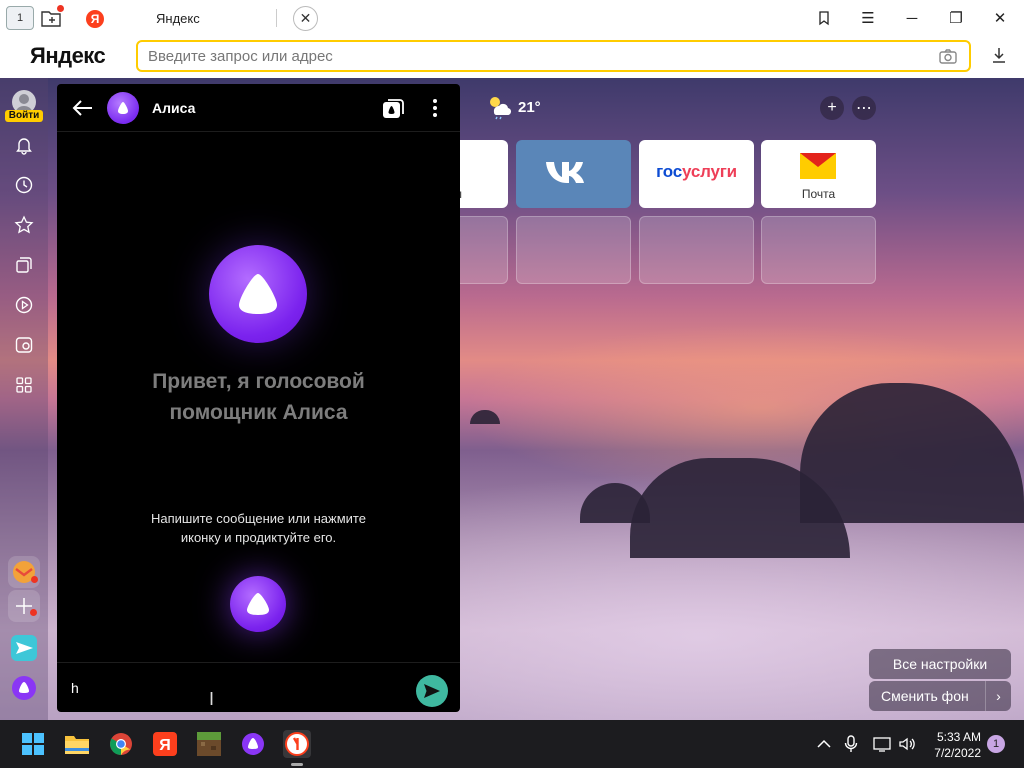 Image resolution: width=1024 pixels, height=768 pixels. I want to click on send-icon, so click(432, 691).